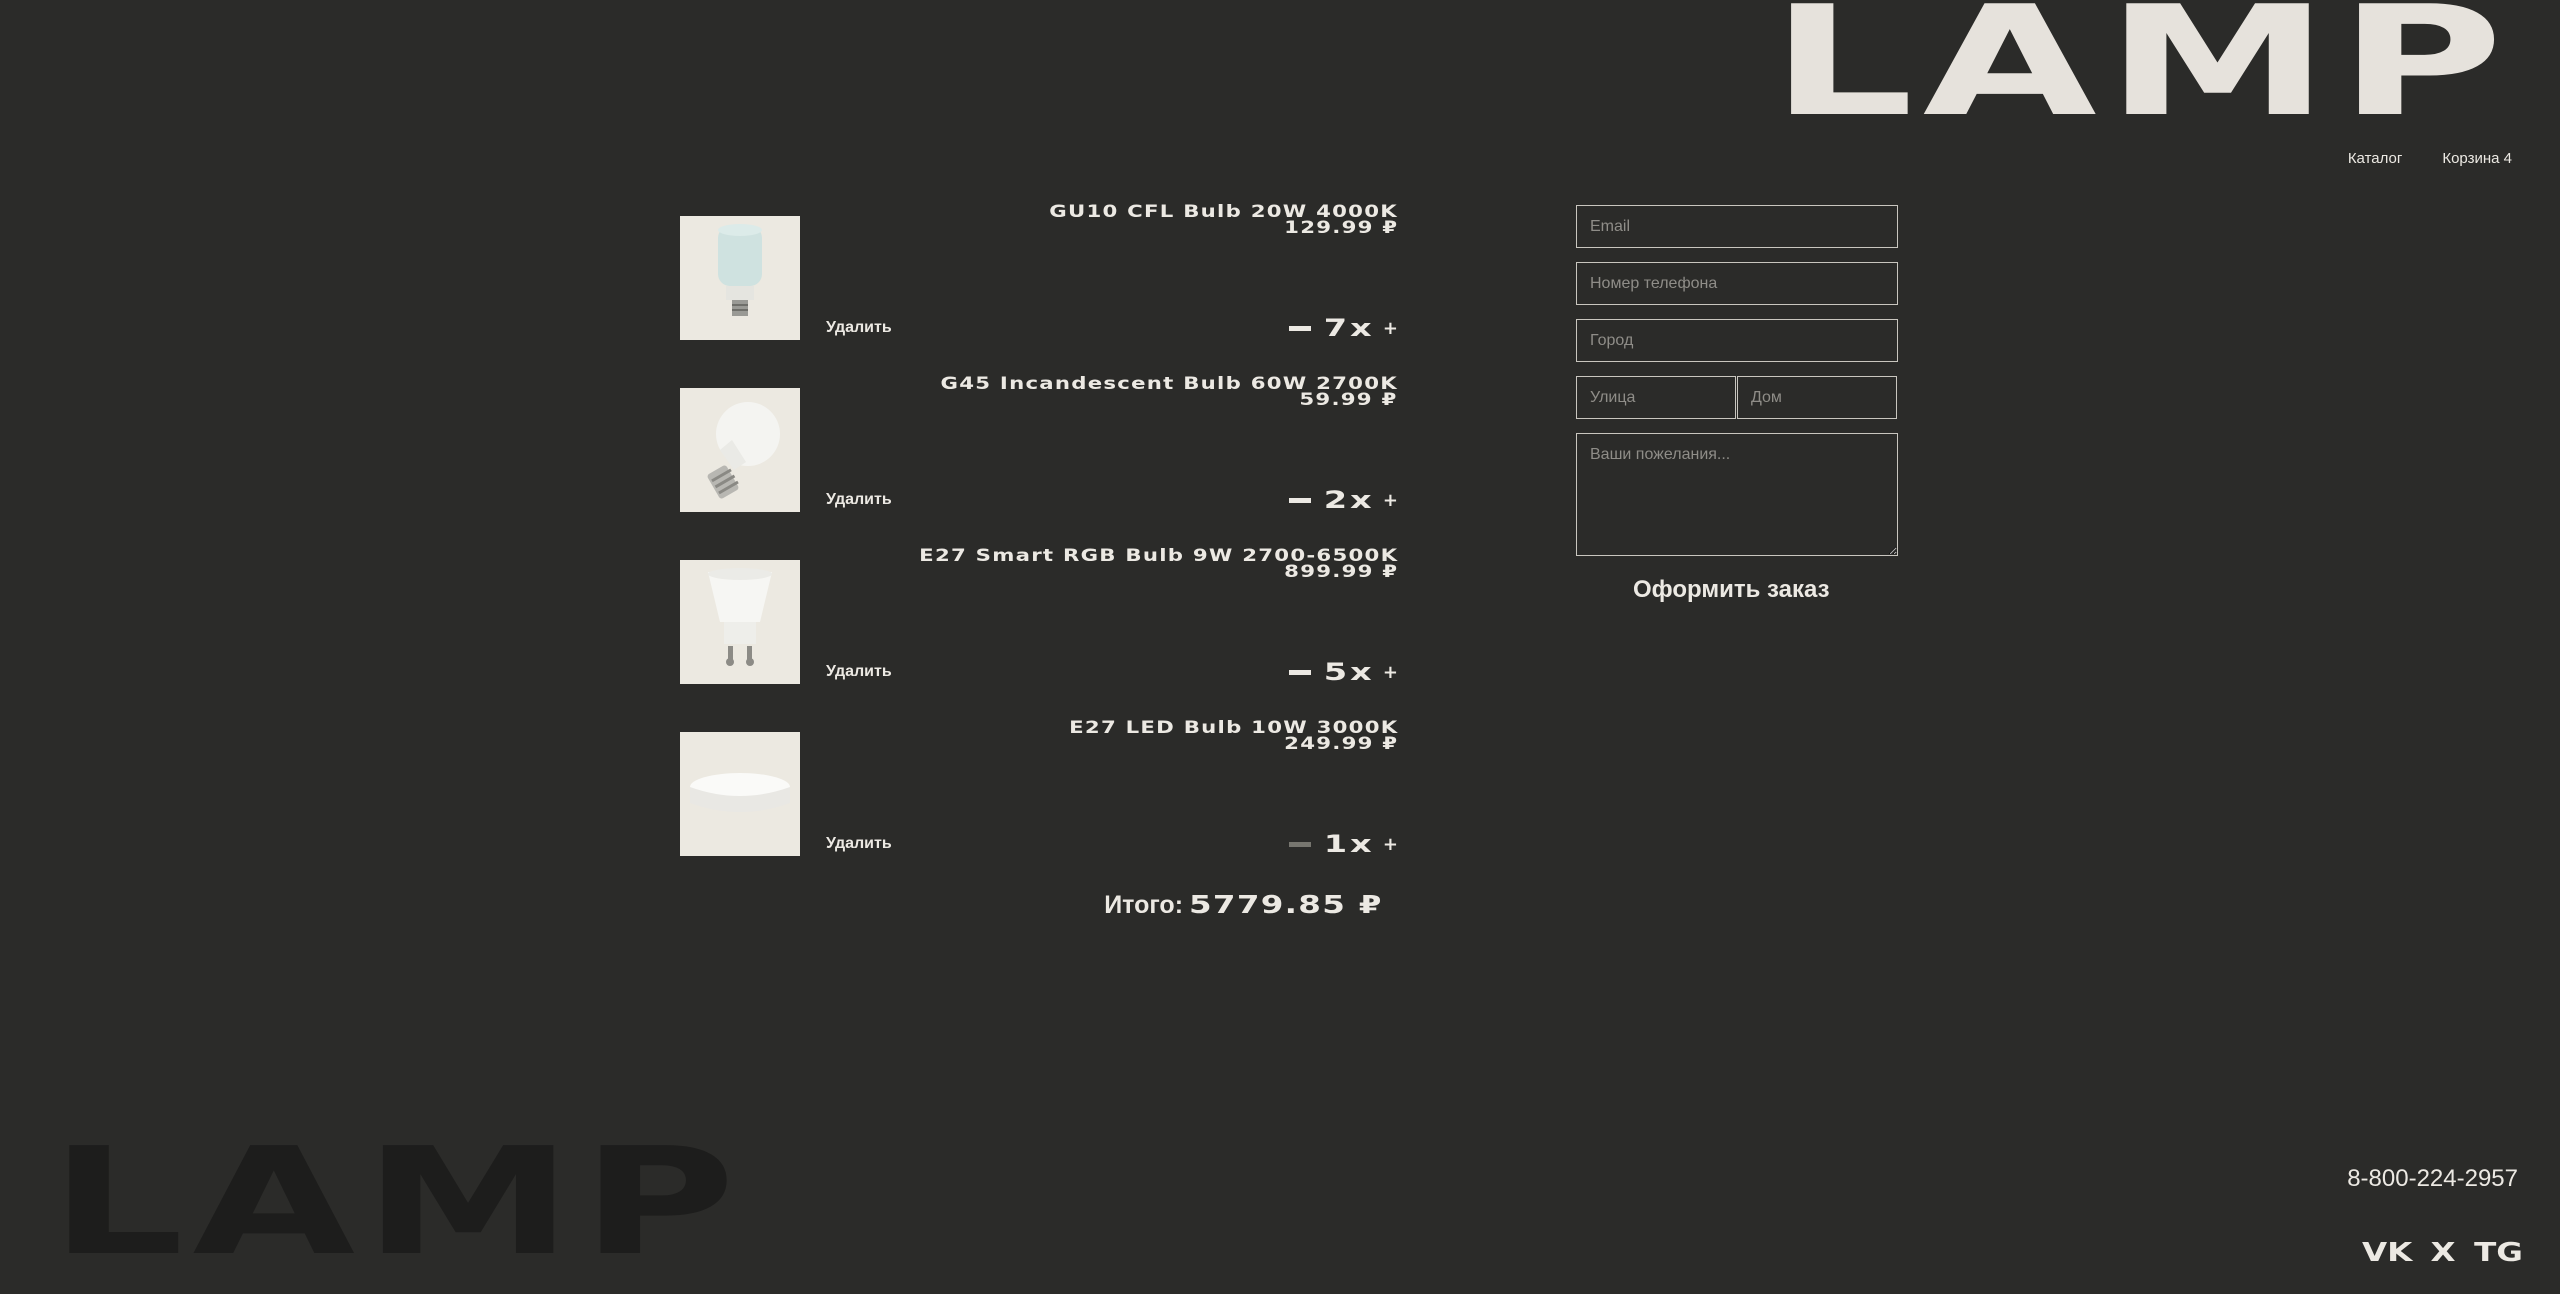 This screenshot has height=1294, width=2560. What do you see at coordinates (1340, 228) in the screenshot?
I see `product-price: 129.99 ₽` at bounding box center [1340, 228].